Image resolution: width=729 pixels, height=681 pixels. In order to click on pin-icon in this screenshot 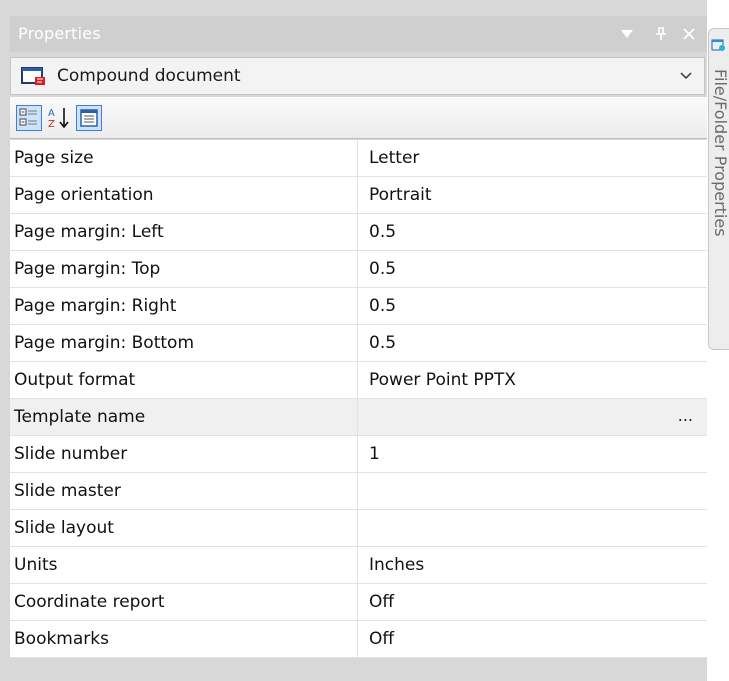, I will do `click(661, 34)`.